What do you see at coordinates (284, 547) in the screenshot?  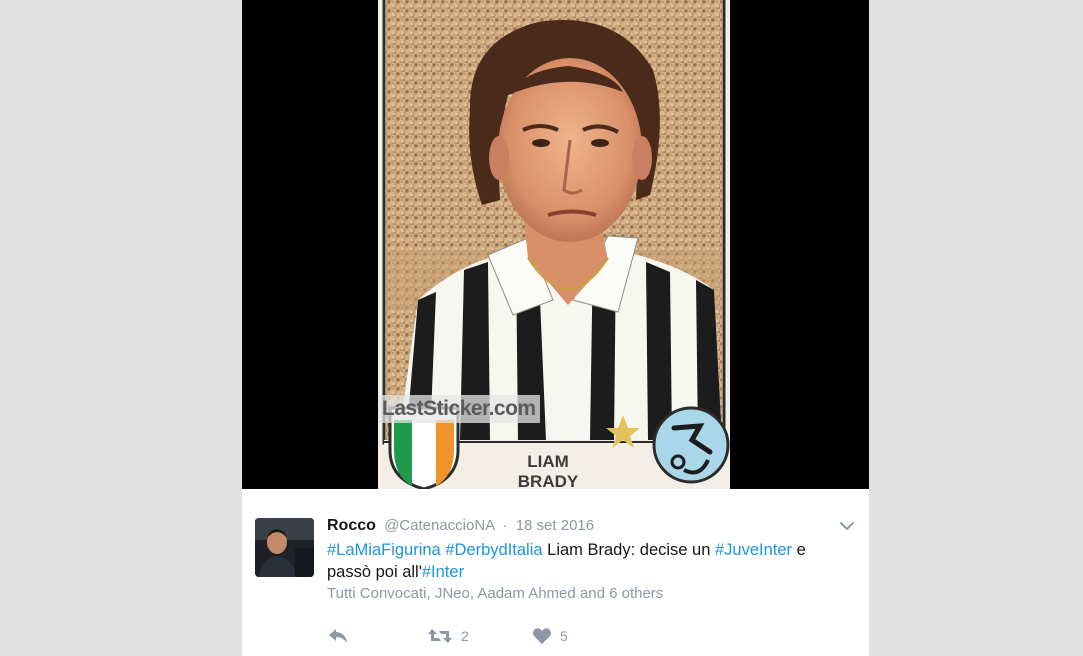 I see `avatar` at bounding box center [284, 547].